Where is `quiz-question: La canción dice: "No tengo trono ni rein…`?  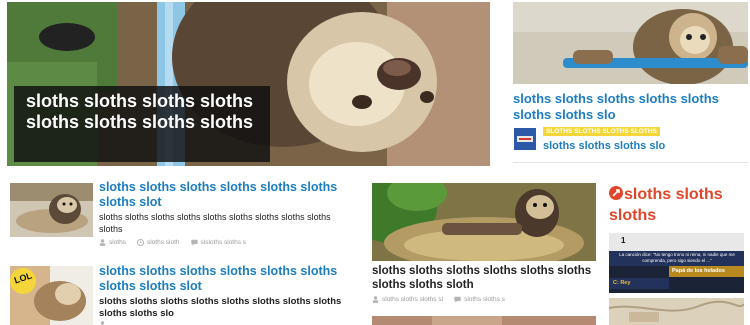 quiz-question: La canción dice: "No tengo trono ni rein… is located at coordinates (677, 257).